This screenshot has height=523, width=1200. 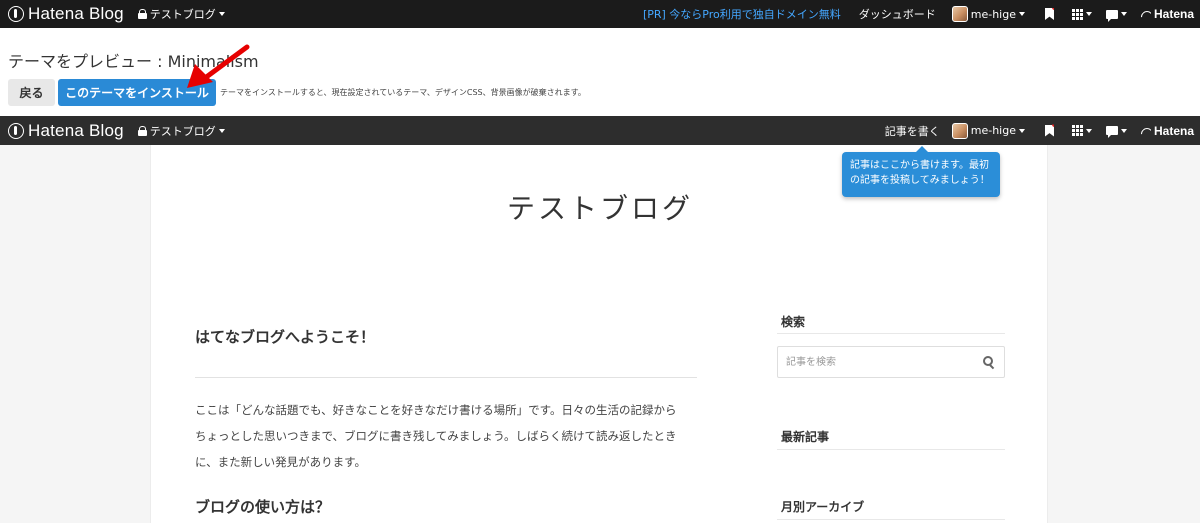 What do you see at coordinates (805, 437) in the screenshot?
I see `sidebar-recent-heading: 最新記事` at bounding box center [805, 437].